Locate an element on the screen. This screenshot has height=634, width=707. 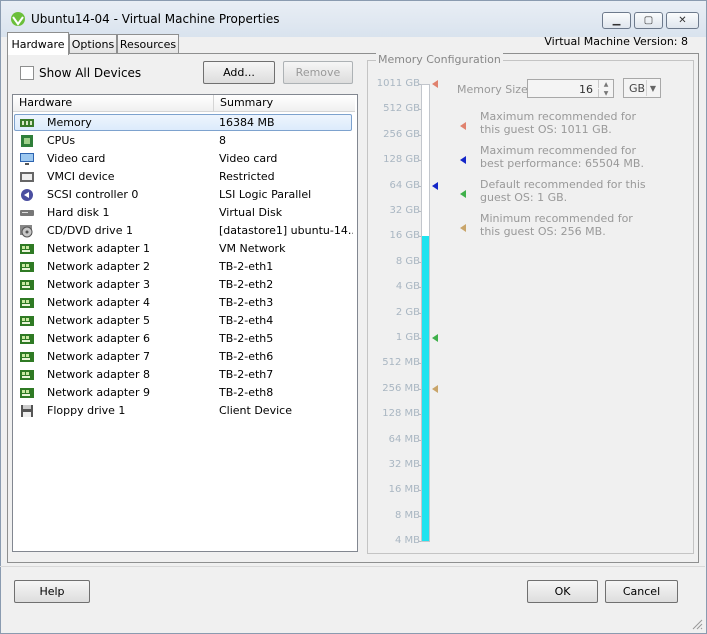
spin-down-icon: ▼ is located at coordinates (605, 93).